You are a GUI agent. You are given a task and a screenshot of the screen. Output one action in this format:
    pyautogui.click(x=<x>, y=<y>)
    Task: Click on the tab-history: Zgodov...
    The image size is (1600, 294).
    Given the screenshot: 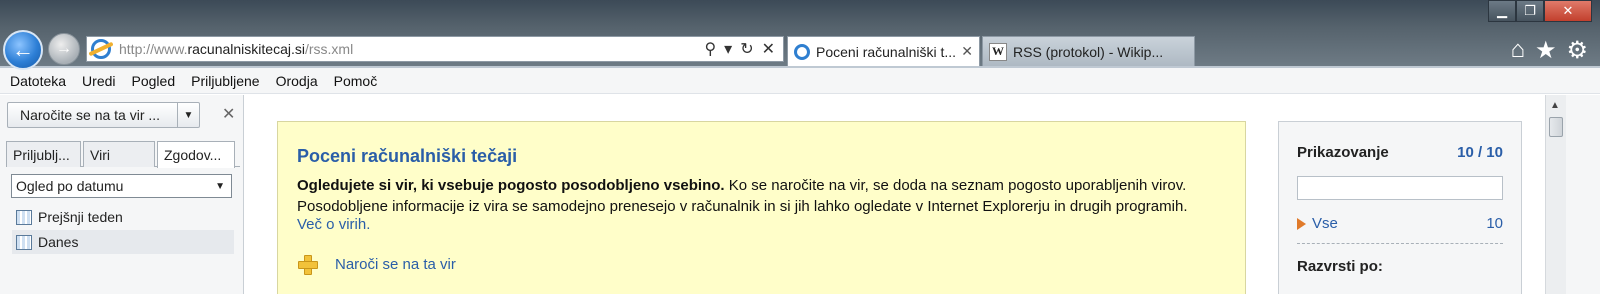 What is the action you would take?
    pyautogui.click(x=196, y=154)
    